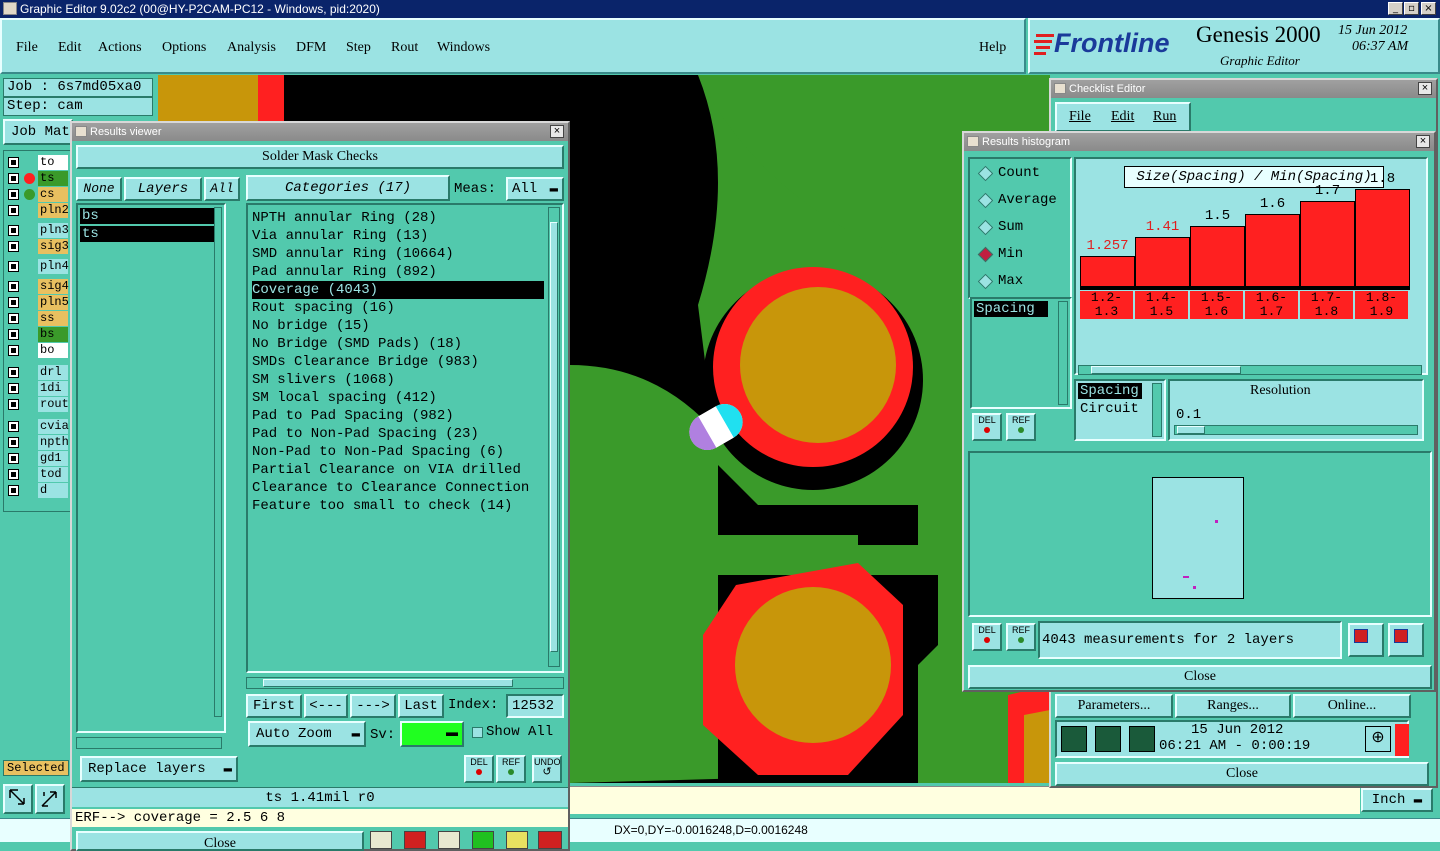 The height and width of the screenshot is (851, 1440). Describe the element at coordinates (37, 318) in the screenshot. I see `layer-row-ss: ss` at that location.